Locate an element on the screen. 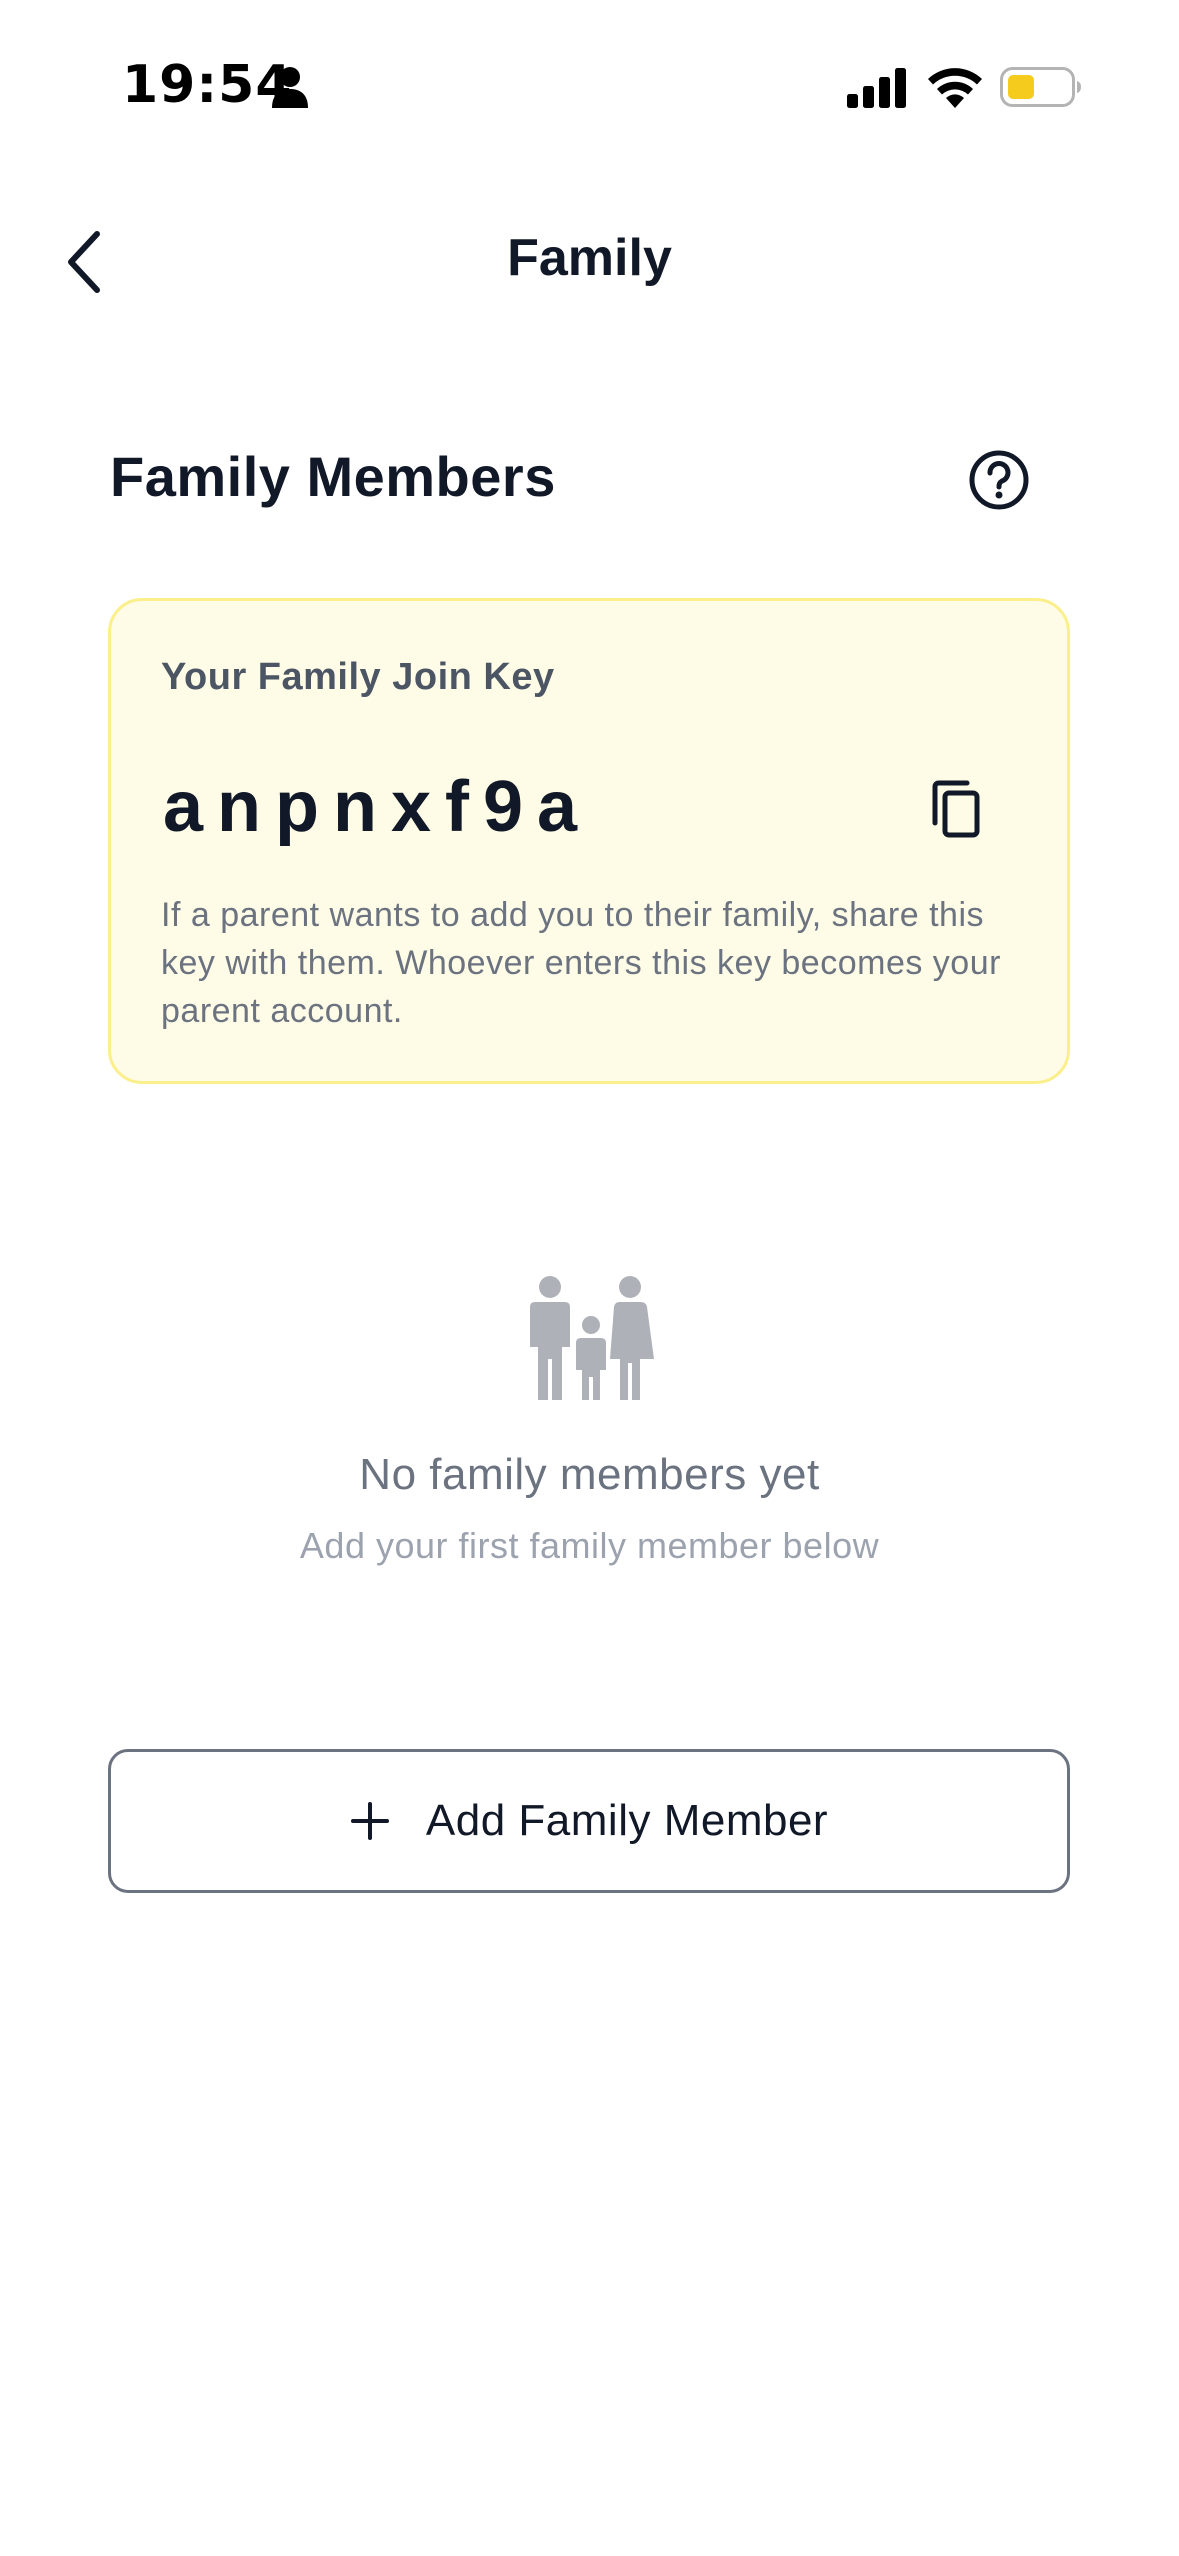 This screenshot has width=1179, height=2556. help-button is located at coordinates (999, 480).